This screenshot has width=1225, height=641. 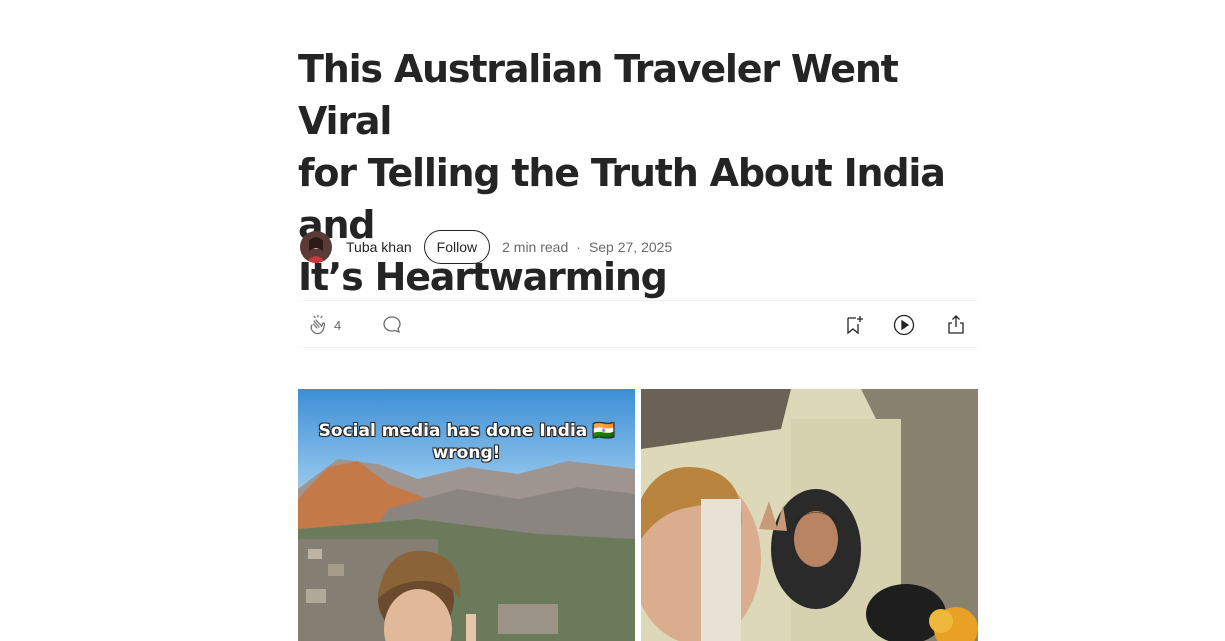 I want to click on read-time: 2 min read, so click(x=535, y=247).